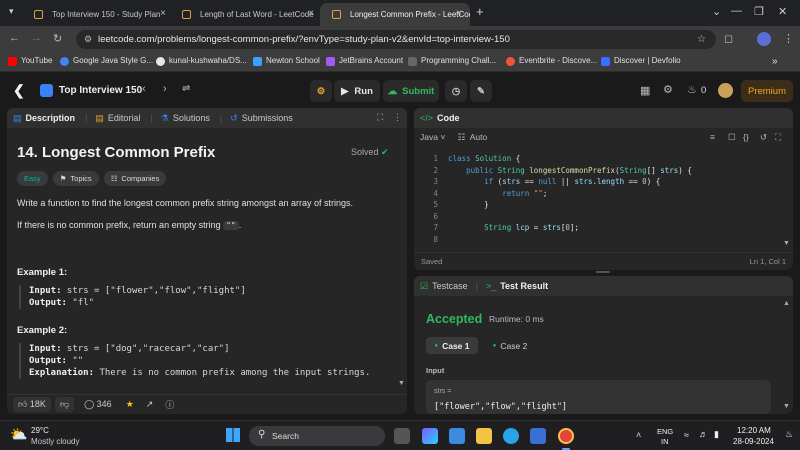  What do you see at coordinates (36, 38) in the screenshot?
I see `forward-icon: →` at bounding box center [36, 38].